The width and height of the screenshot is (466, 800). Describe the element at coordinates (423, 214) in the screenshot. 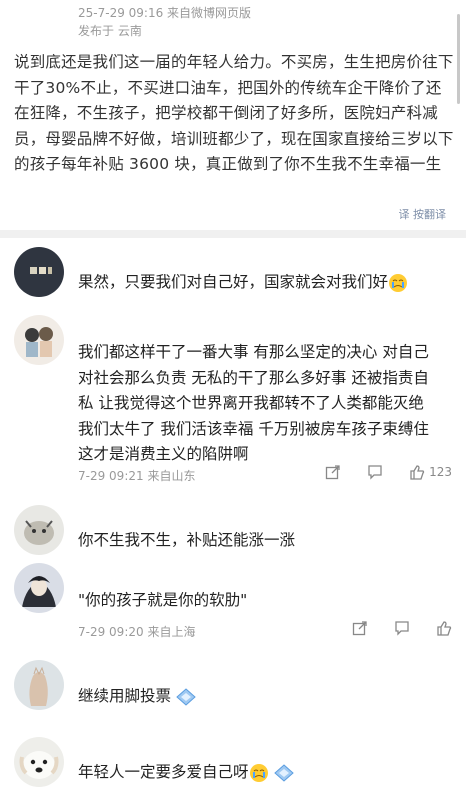

I see `translate-button: 译 按翻译` at that location.